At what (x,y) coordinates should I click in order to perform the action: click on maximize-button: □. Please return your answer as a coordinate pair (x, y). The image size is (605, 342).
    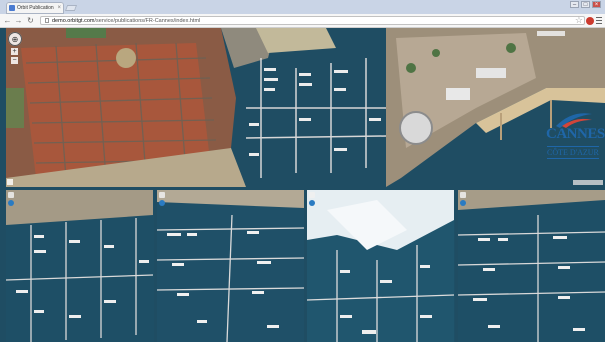
    Looking at the image, I should click on (585, 4).